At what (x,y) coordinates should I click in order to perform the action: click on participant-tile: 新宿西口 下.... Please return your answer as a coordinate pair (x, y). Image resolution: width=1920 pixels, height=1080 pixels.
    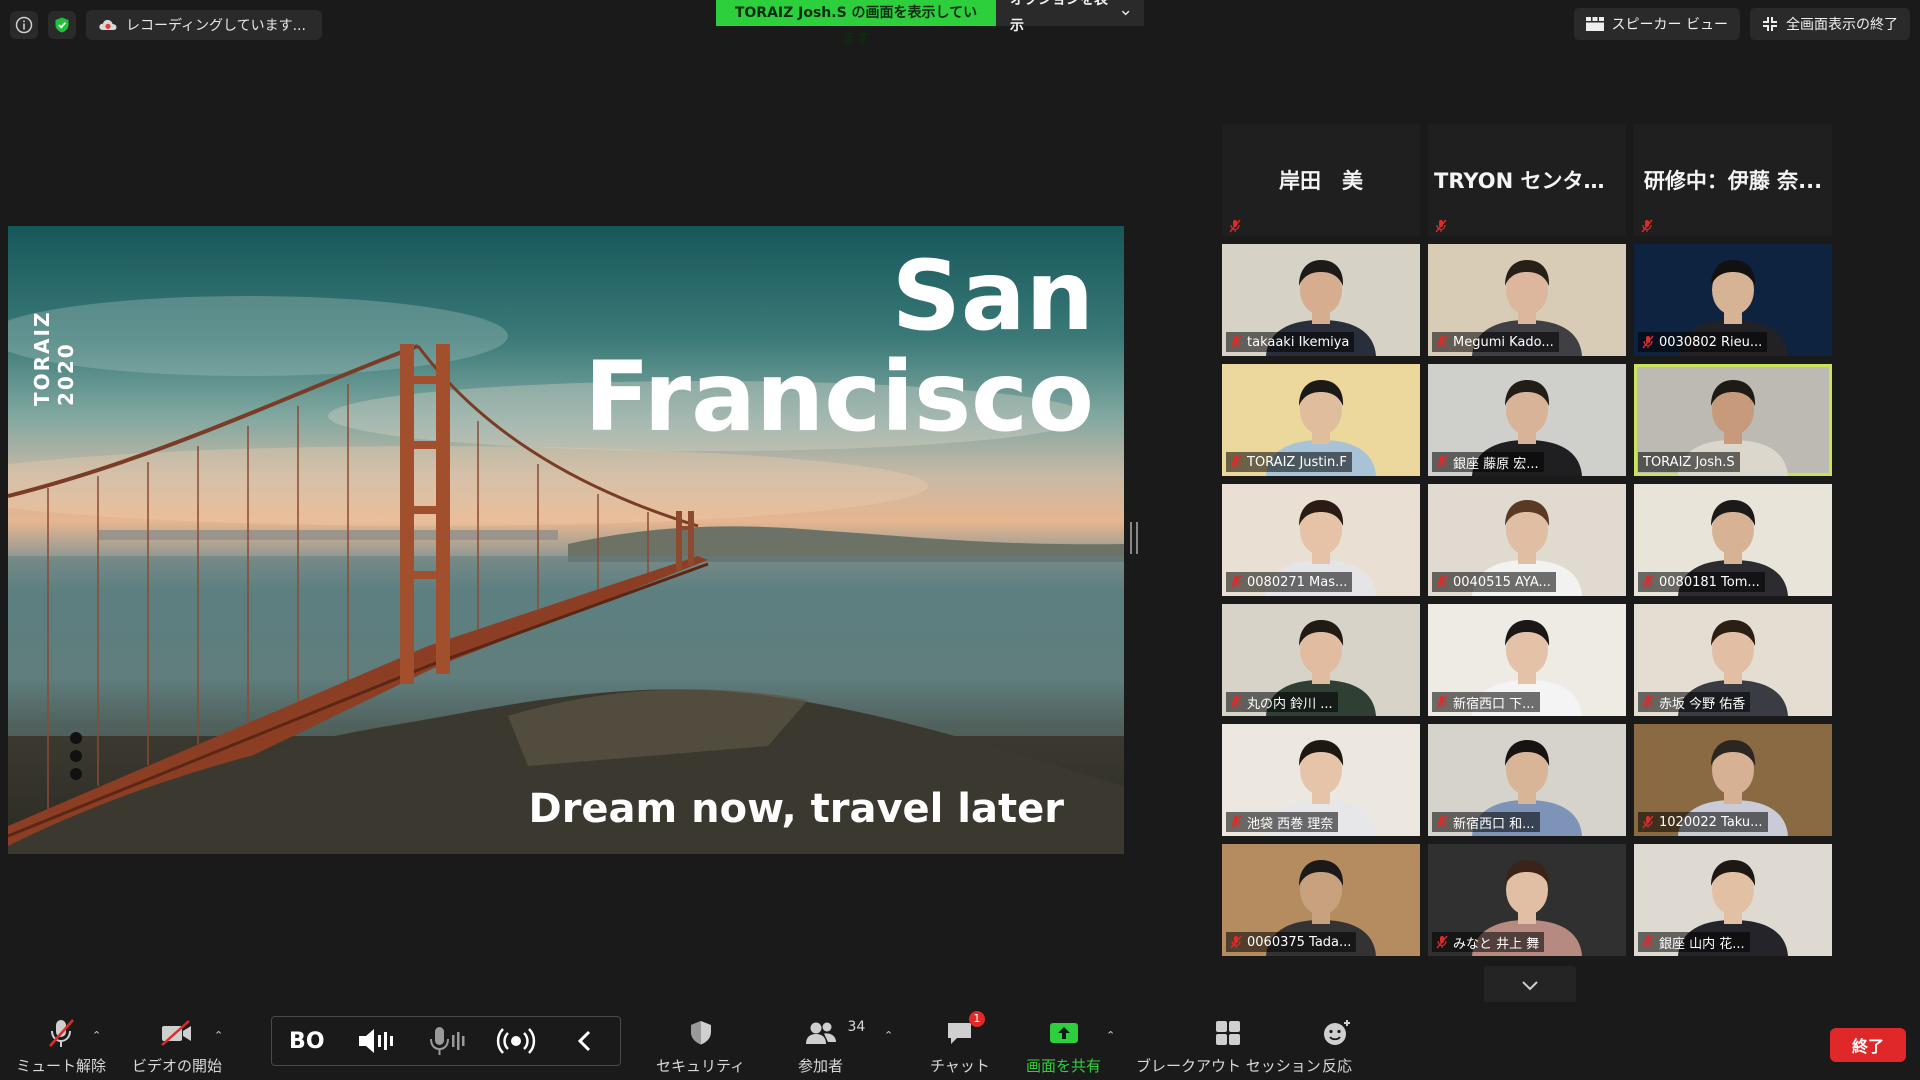
    Looking at the image, I should click on (1527, 660).